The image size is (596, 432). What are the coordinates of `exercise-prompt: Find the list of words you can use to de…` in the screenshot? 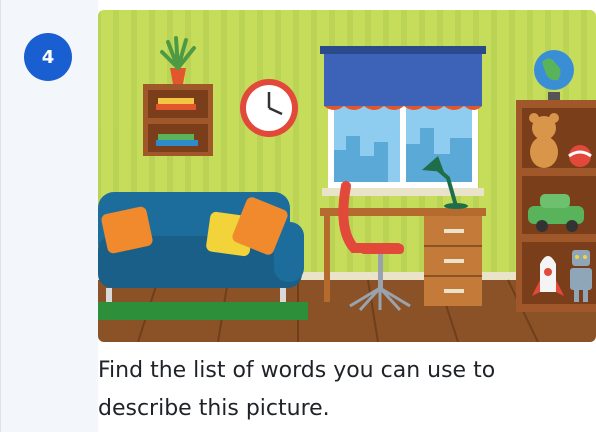 It's located at (297, 389).